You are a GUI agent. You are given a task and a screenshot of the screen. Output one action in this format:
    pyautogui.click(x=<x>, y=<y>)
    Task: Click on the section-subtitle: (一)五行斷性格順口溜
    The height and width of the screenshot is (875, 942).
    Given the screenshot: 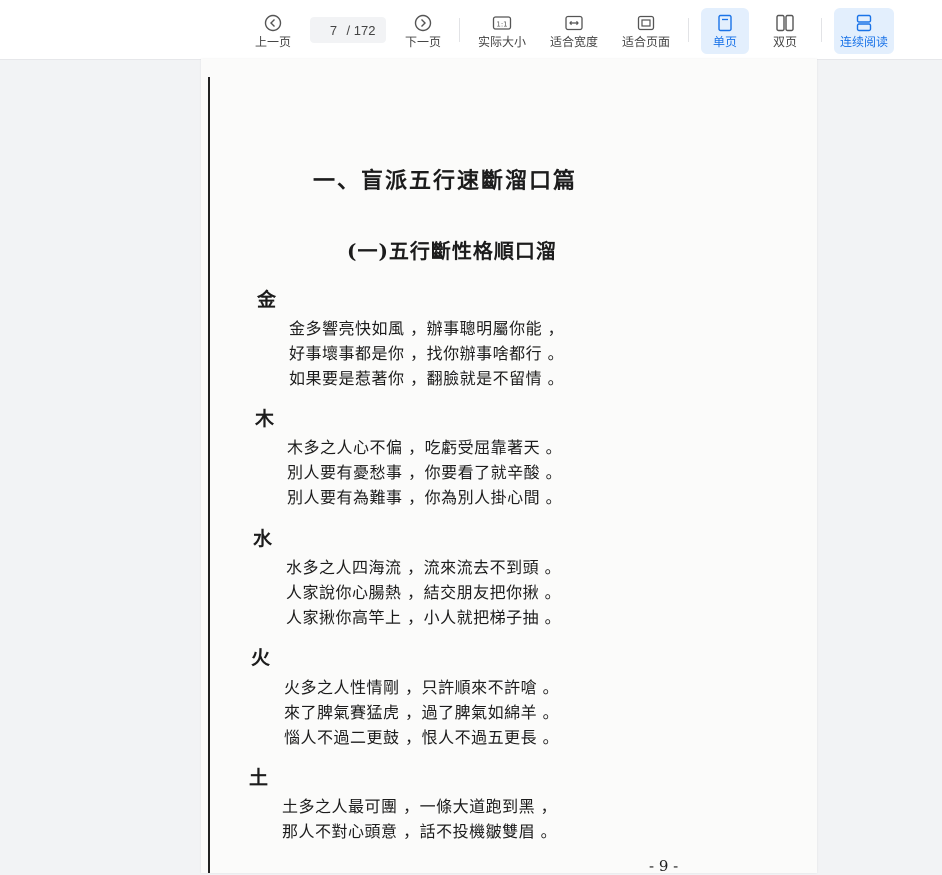 What is the action you would take?
    pyautogui.click(x=452, y=251)
    